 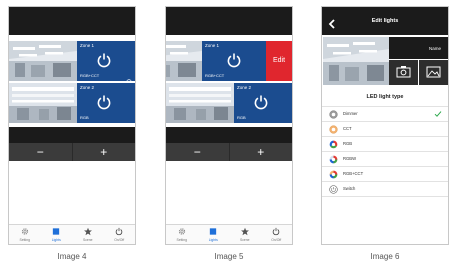 I want to click on rgbw-icon, so click(x=333, y=159).